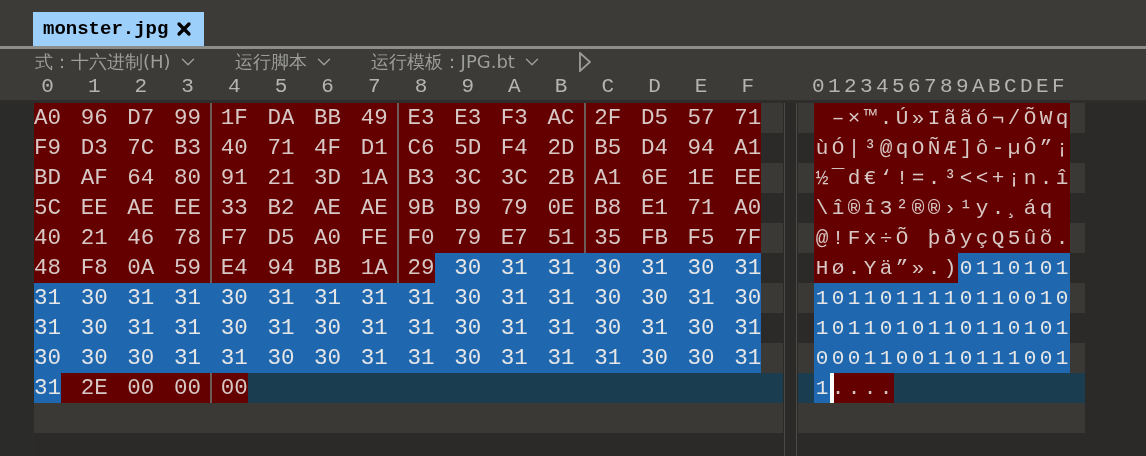 The width and height of the screenshot is (1146, 456). Describe the element at coordinates (918, 118) in the screenshot. I see `text-char: »` at that location.